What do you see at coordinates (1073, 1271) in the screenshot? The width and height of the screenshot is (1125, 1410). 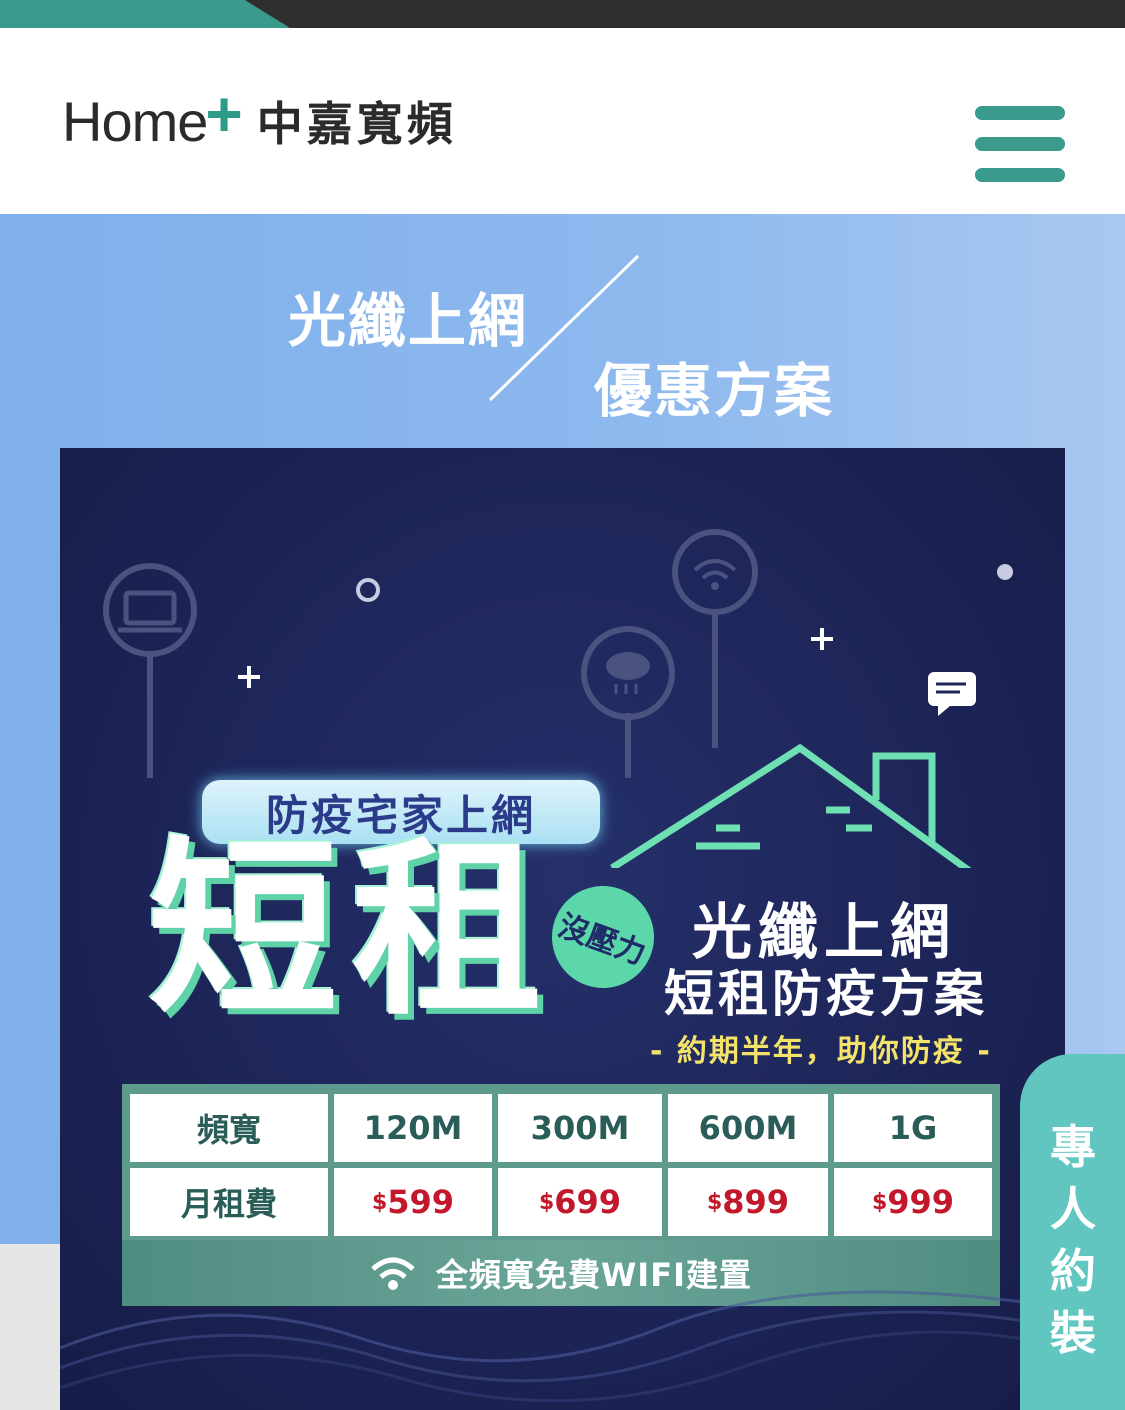 I see `sidetab-char: 約` at bounding box center [1073, 1271].